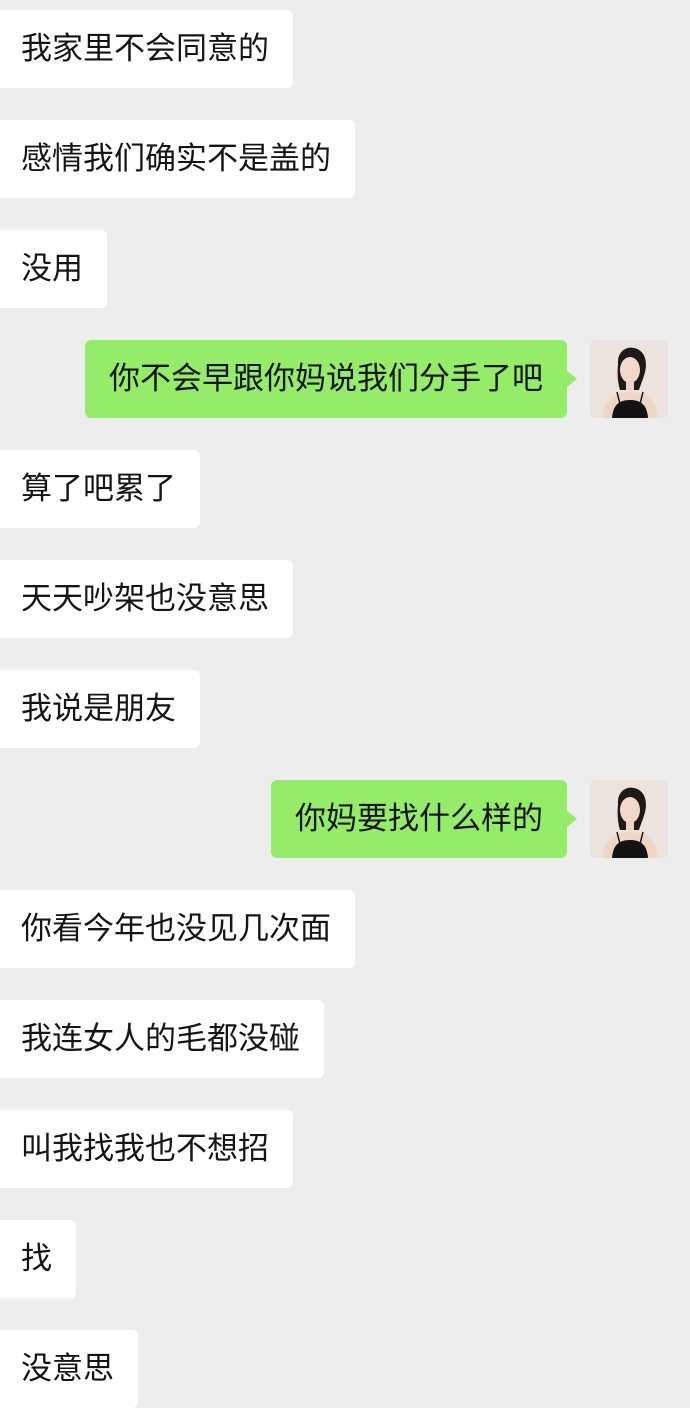  What do you see at coordinates (100, 709) in the screenshot?
I see `incoming-message-bubble: 我说是朋友` at bounding box center [100, 709].